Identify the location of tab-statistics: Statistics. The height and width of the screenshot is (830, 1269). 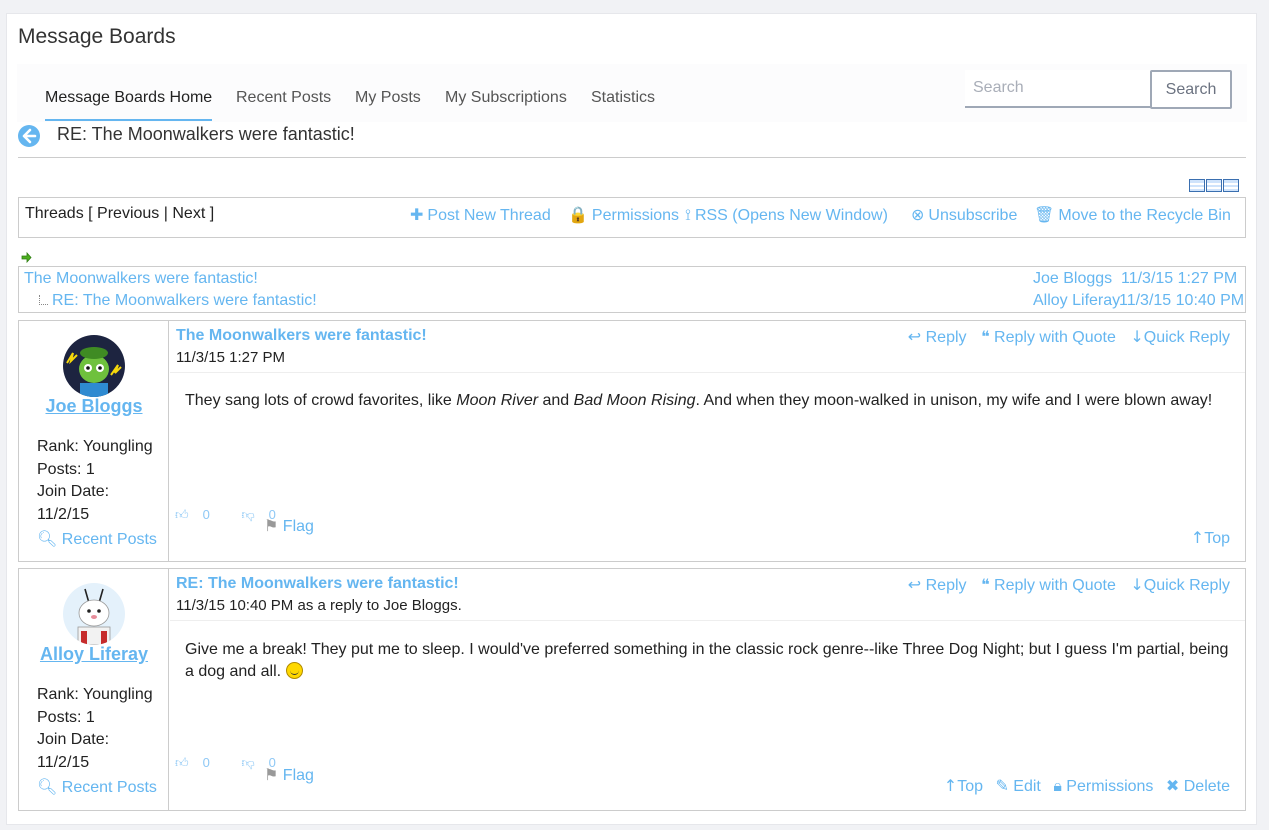
(623, 98).